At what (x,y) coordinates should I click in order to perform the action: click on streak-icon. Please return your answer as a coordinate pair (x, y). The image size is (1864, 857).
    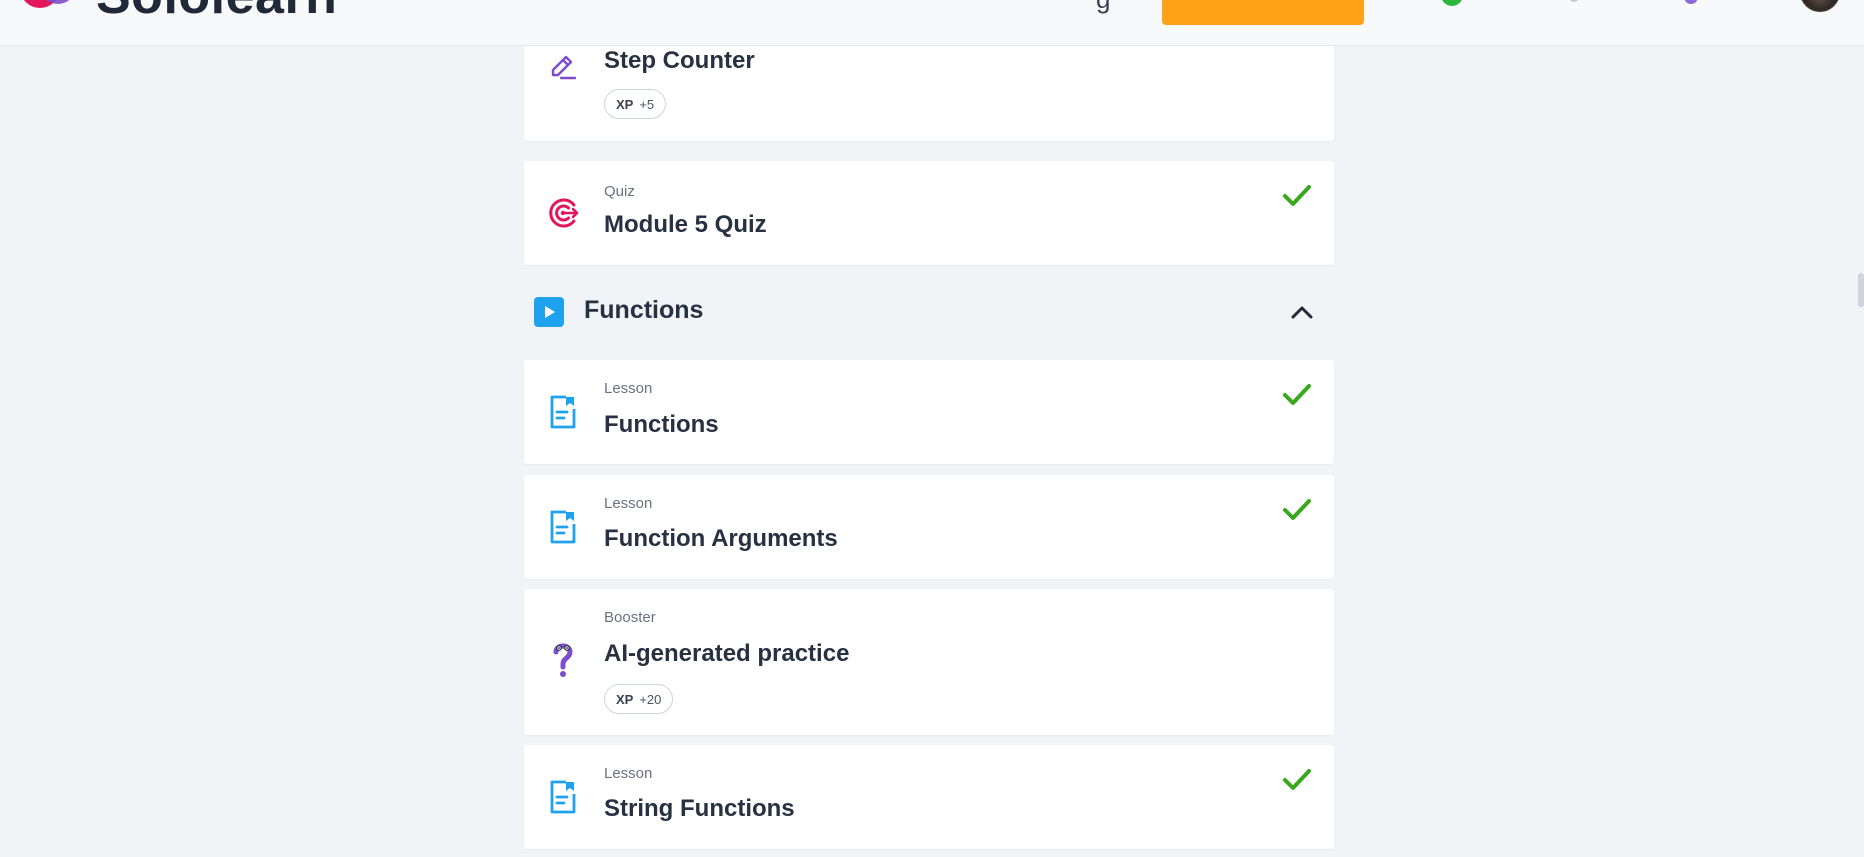
    Looking at the image, I should click on (1452, 3).